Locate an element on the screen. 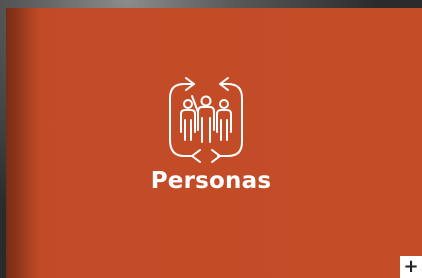 The width and height of the screenshot is (422, 278). people-cycle-icon is located at coordinates (206, 120).